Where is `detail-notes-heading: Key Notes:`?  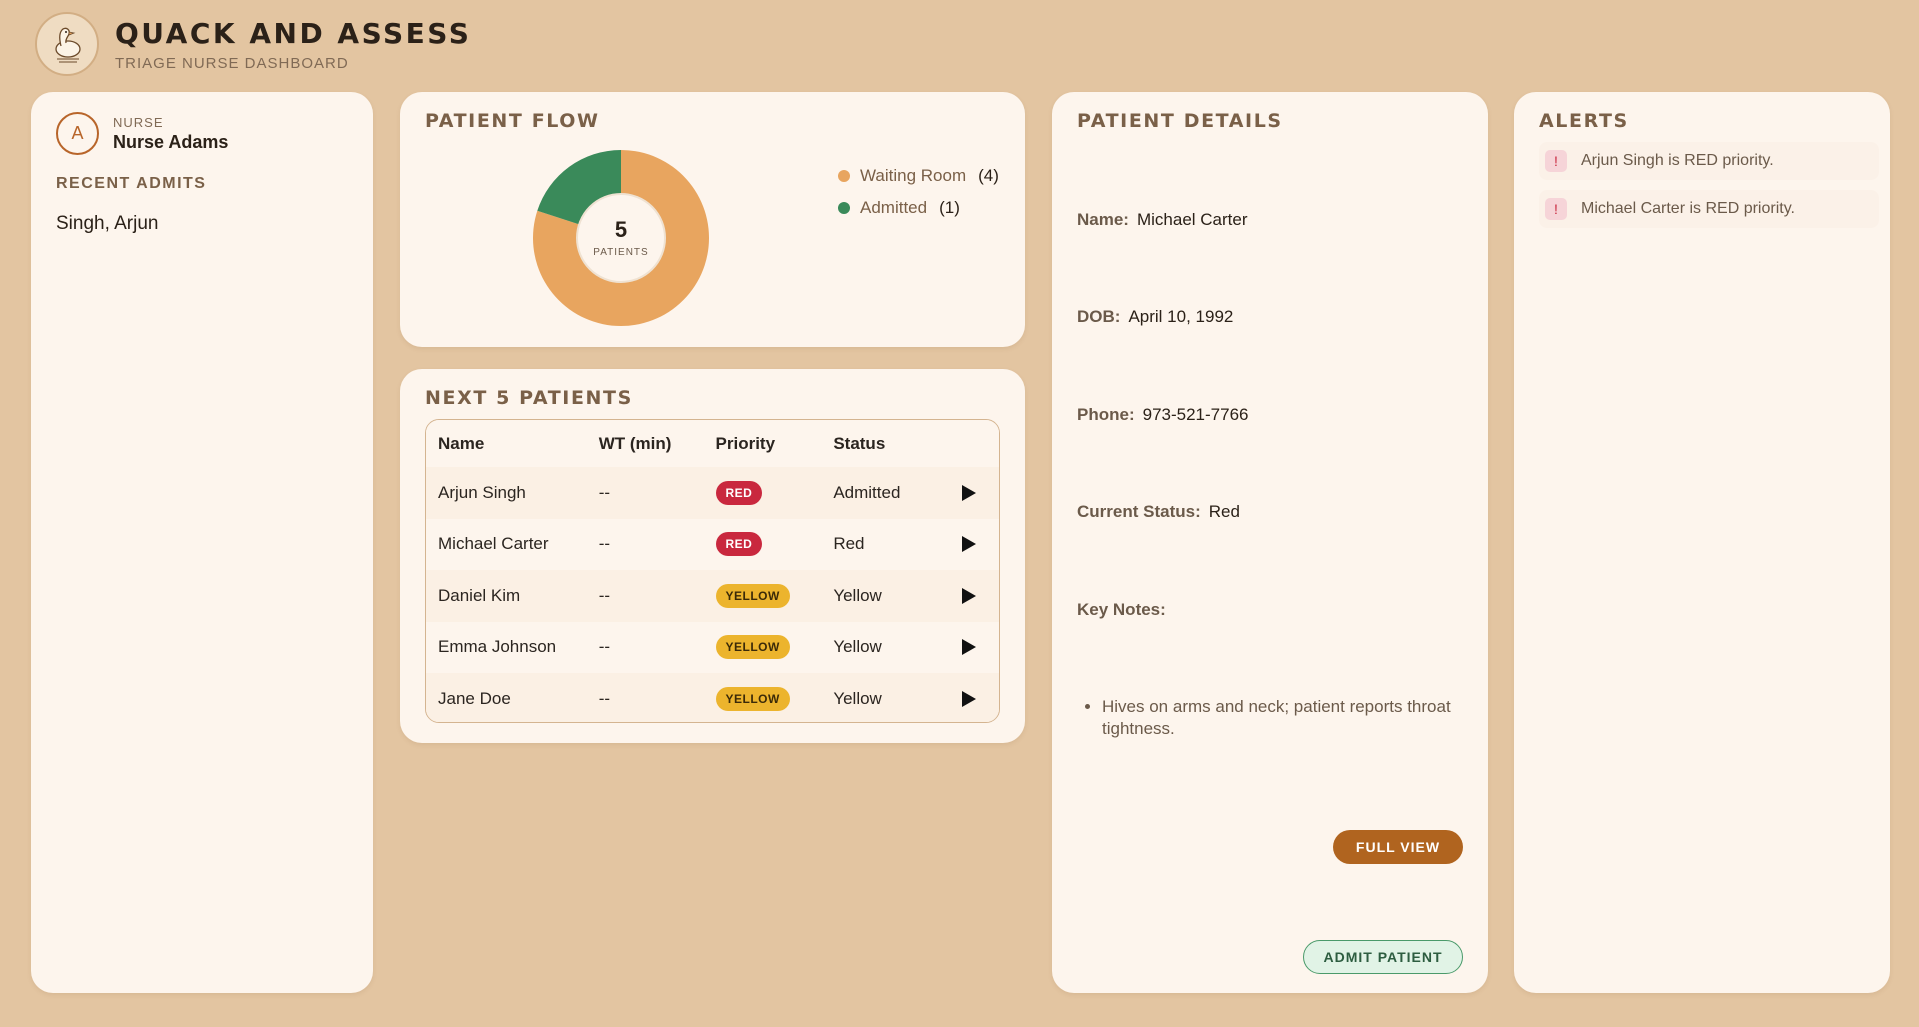
detail-notes-heading: Key Notes: is located at coordinates (1125, 610).